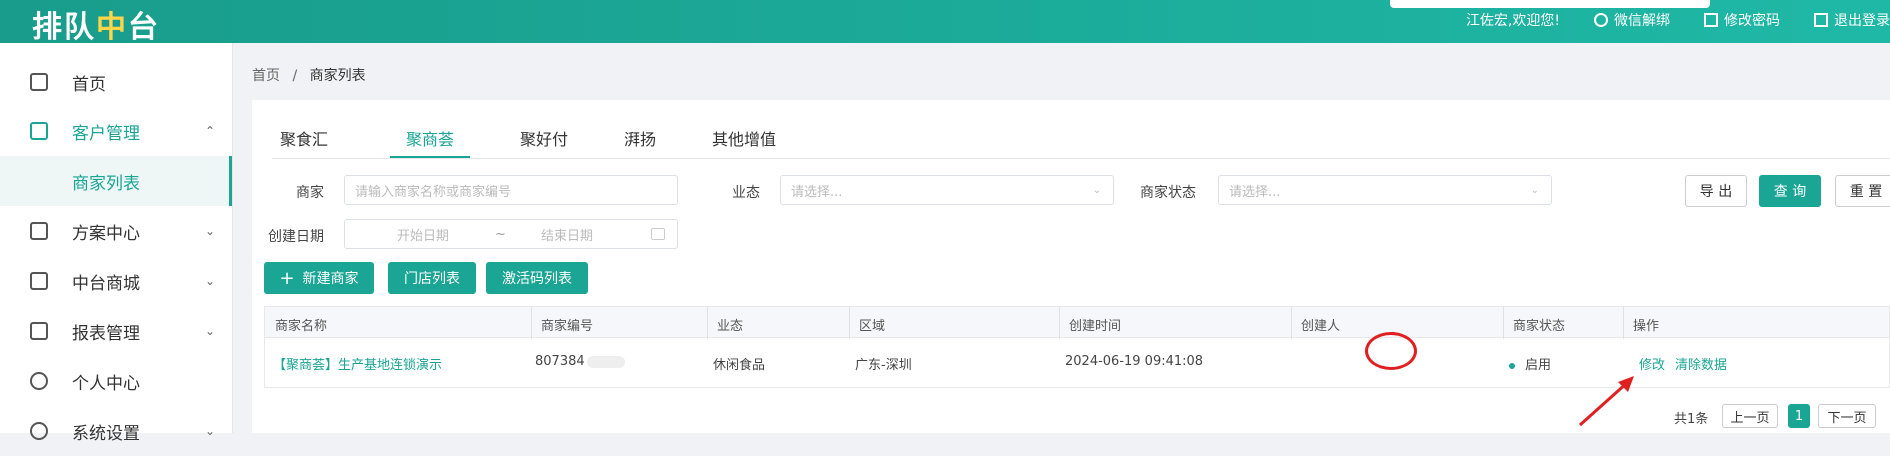 This screenshot has height=456, width=1890. Describe the element at coordinates (116, 281) in the screenshot. I see `sidebar-item-mall: 中台商城 ⌄` at that location.